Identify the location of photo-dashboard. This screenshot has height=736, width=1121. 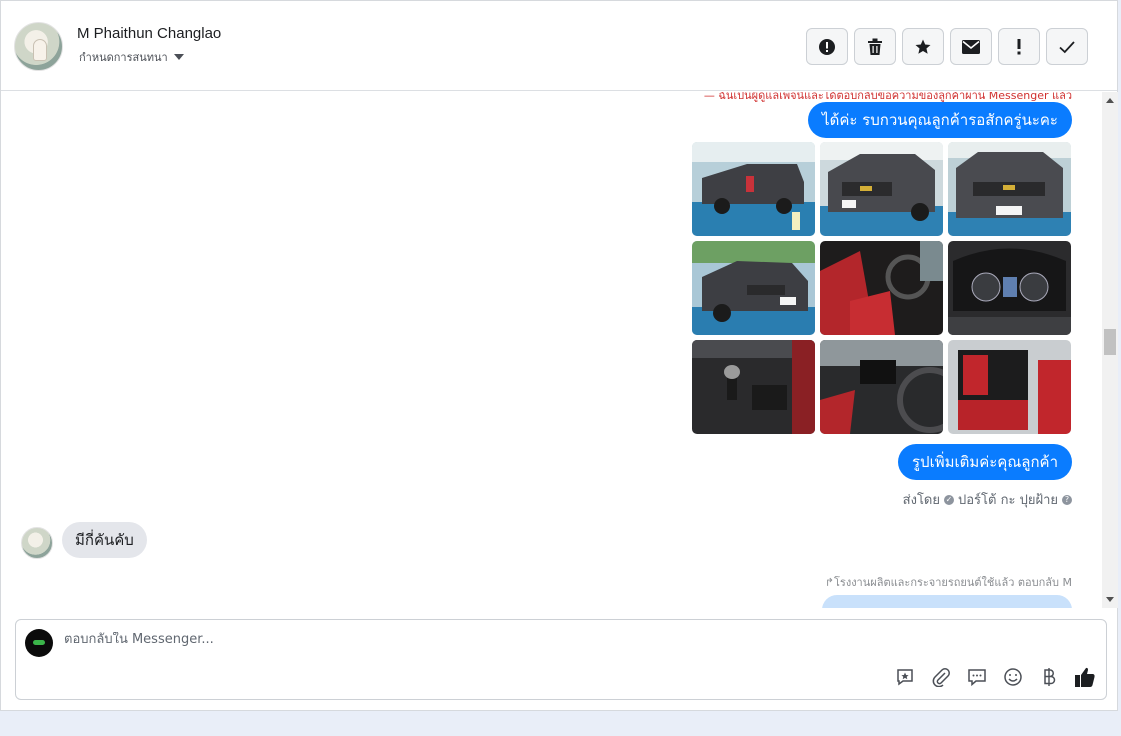
(881, 387).